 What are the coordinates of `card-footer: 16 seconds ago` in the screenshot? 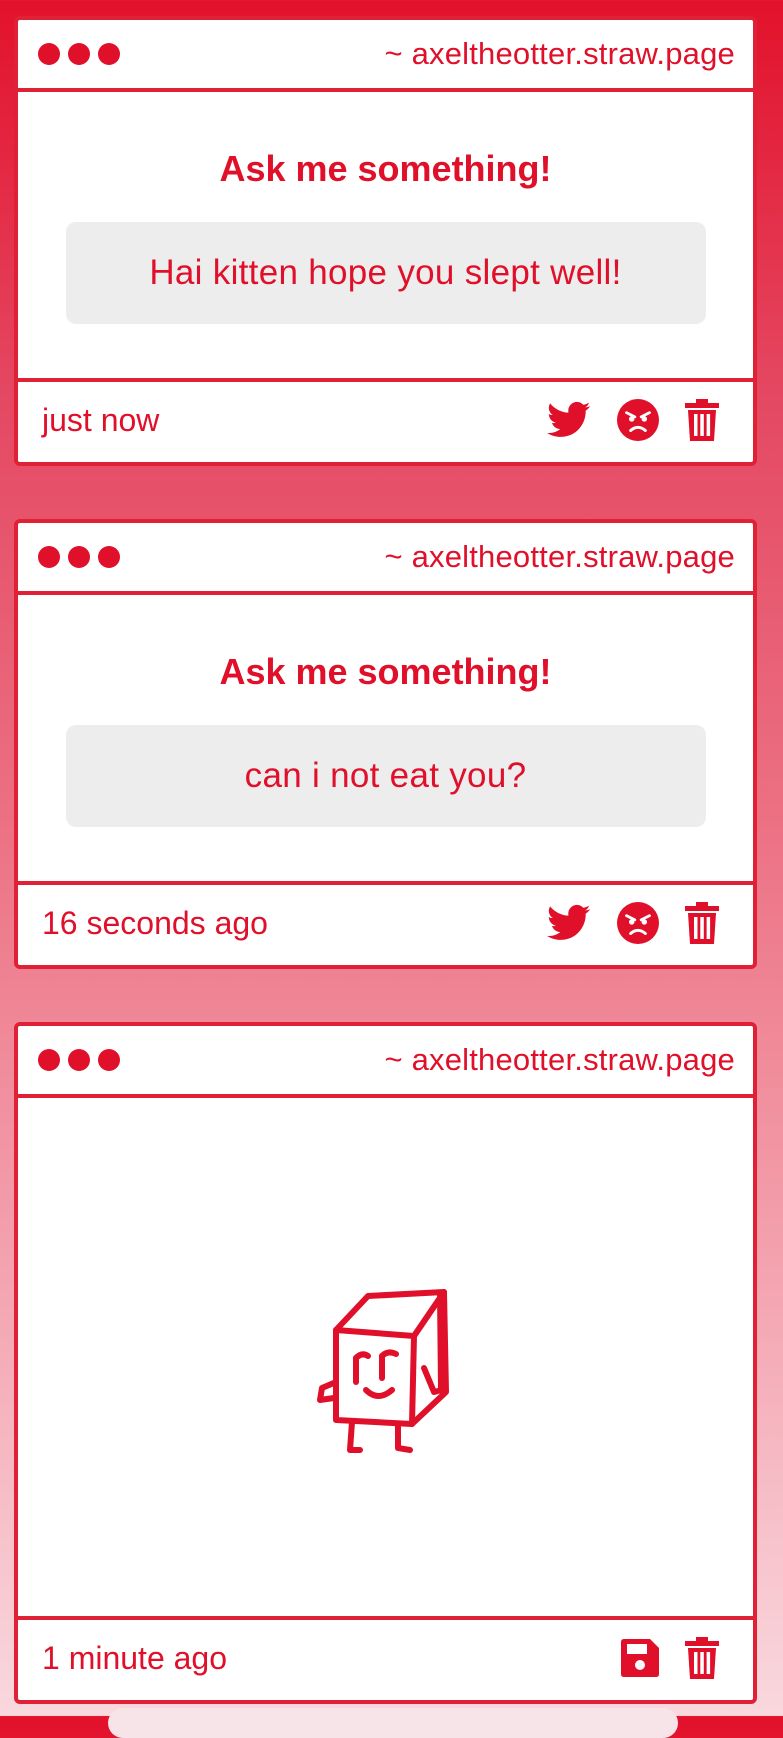 It's located at (385, 921).